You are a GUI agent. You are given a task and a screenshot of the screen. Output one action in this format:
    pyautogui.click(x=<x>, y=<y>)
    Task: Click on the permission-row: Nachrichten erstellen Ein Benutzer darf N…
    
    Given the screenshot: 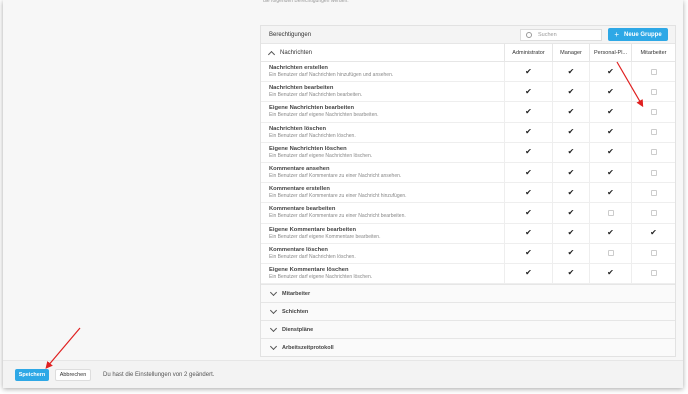 What is the action you would take?
    pyautogui.click(x=468, y=72)
    